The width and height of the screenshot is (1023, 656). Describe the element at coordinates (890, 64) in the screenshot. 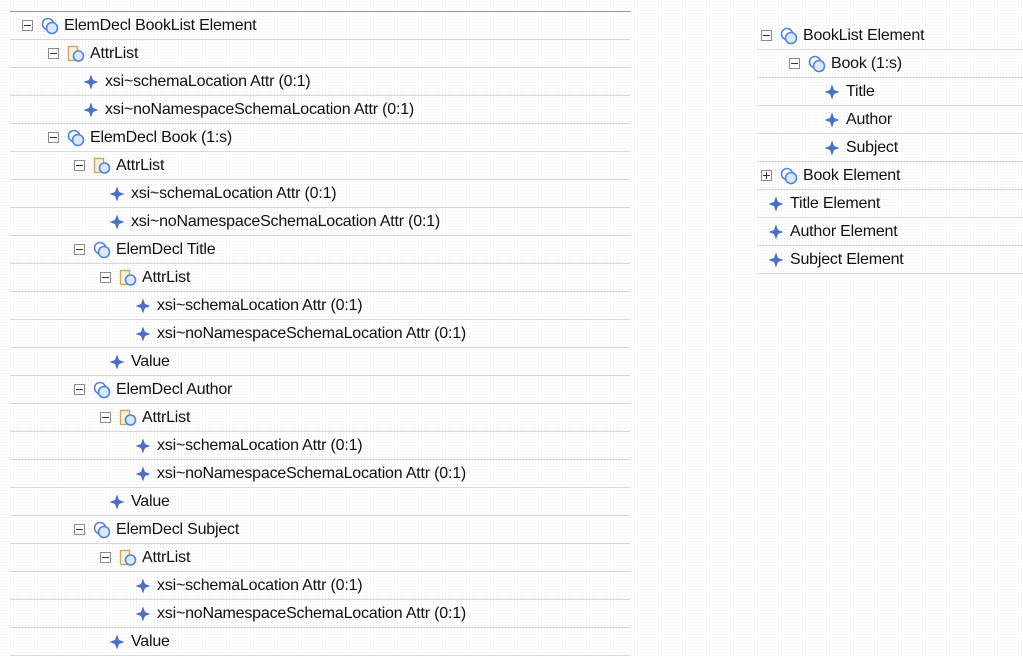

I see `tree-row: Book (1:s)` at that location.